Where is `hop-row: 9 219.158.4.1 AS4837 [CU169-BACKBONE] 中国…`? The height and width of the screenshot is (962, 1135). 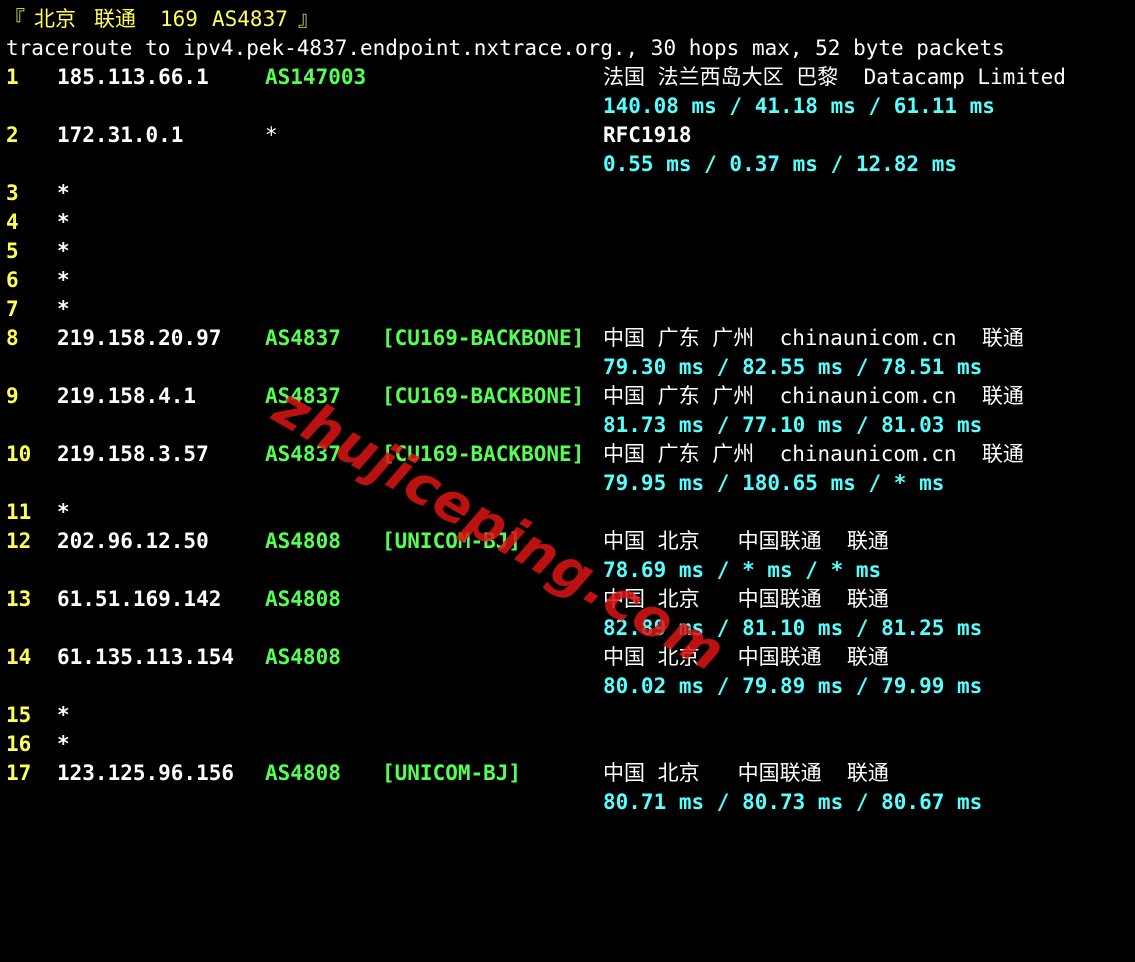 hop-row: 9 219.158.4.1 AS4837 [CU169-BACKBONE] 中国… is located at coordinates (567, 396).